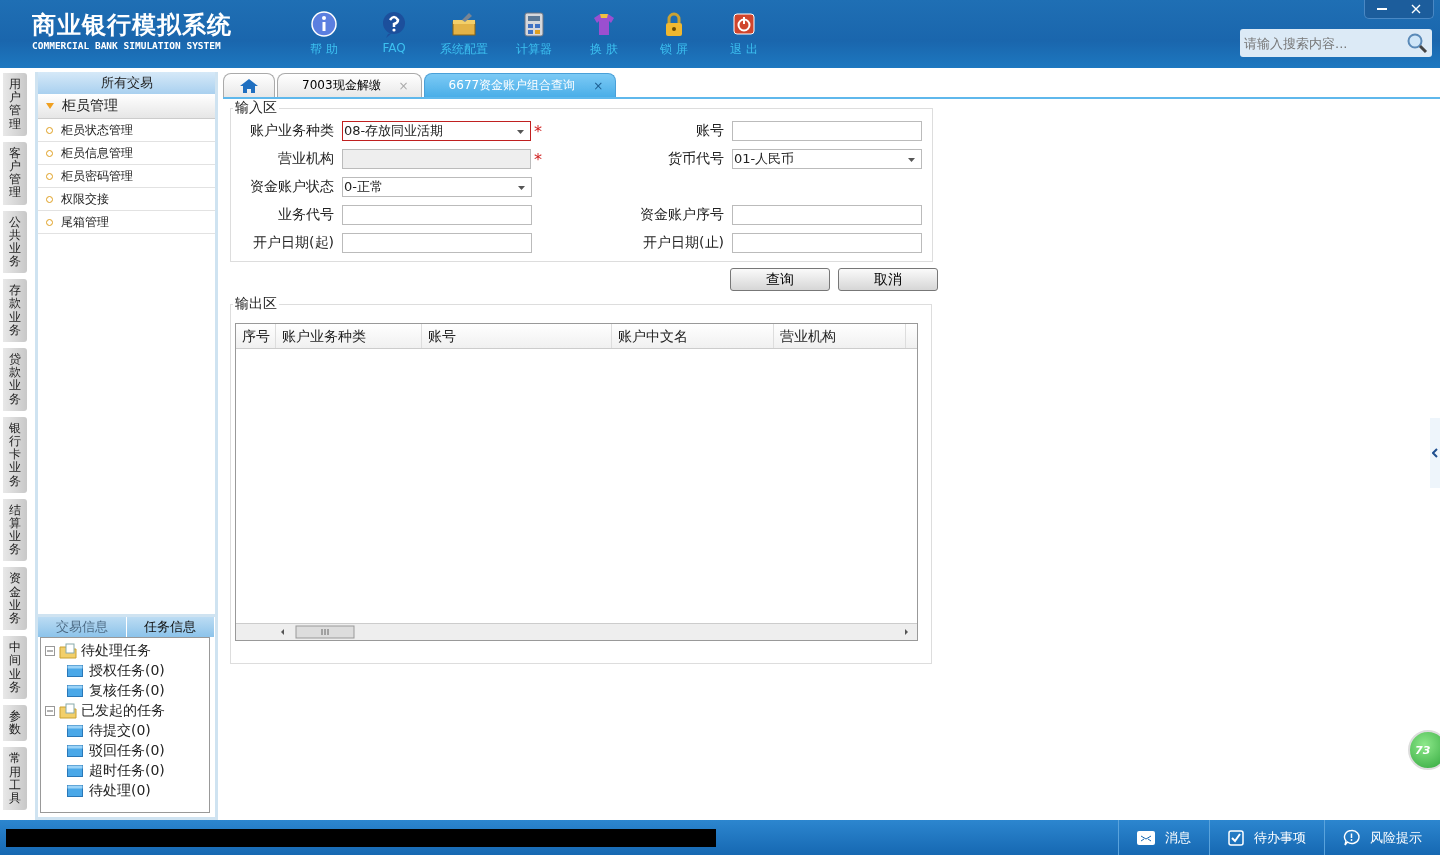 This screenshot has height=860, width=1440. What do you see at coordinates (1416, 9) in the screenshot?
I see `close-icon` at bounding box center [1416, 9].